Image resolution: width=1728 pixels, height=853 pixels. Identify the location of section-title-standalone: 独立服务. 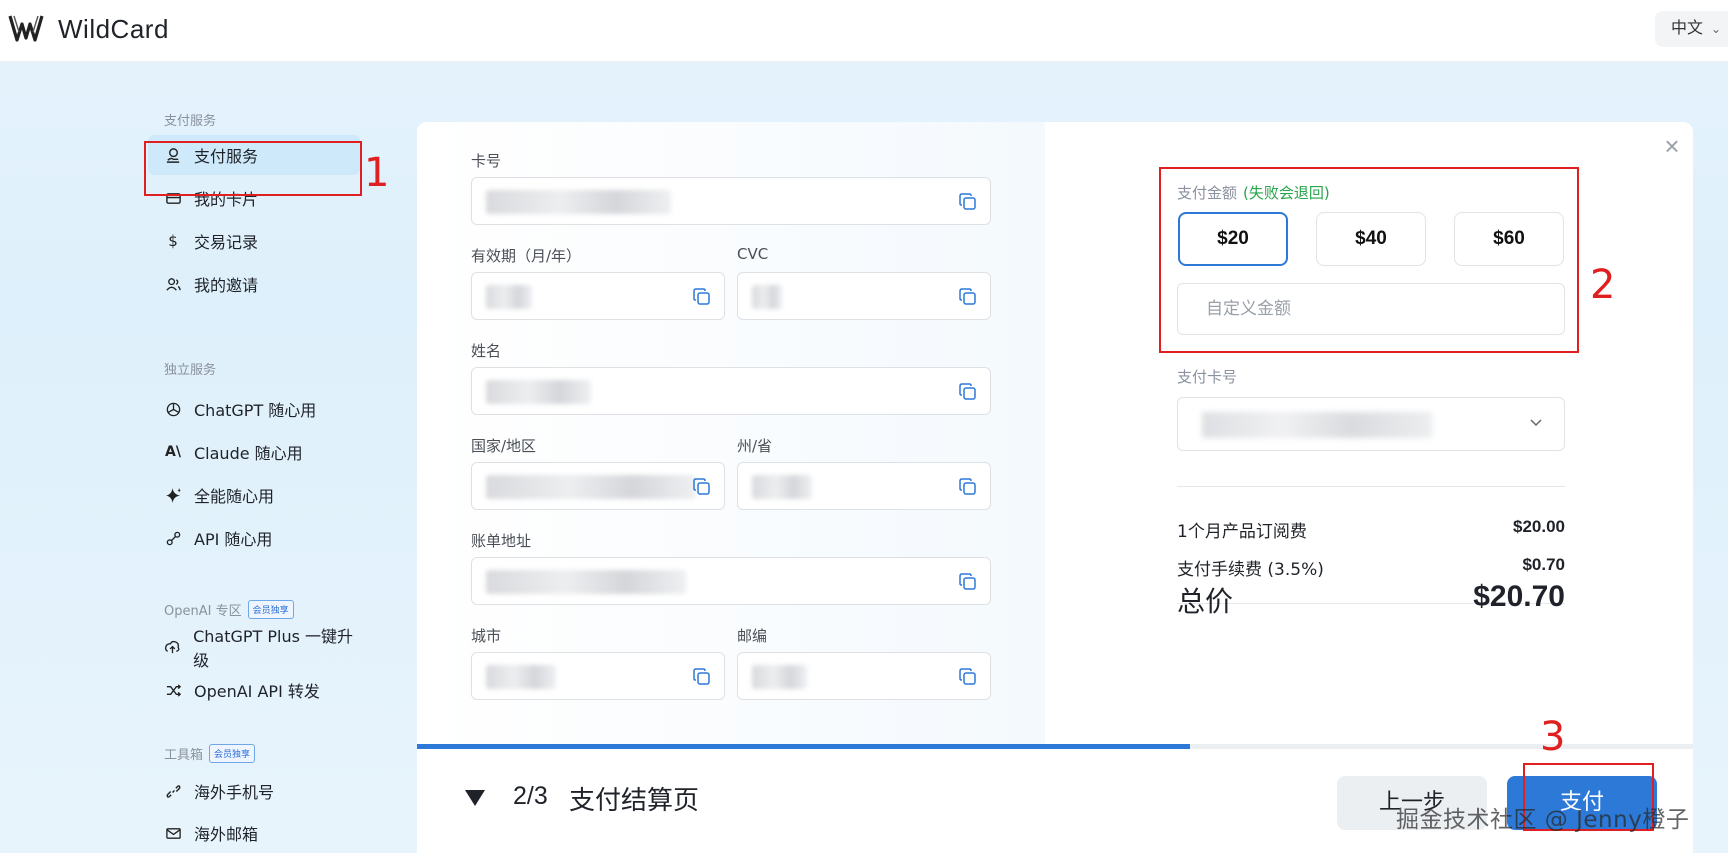
(190, 370).